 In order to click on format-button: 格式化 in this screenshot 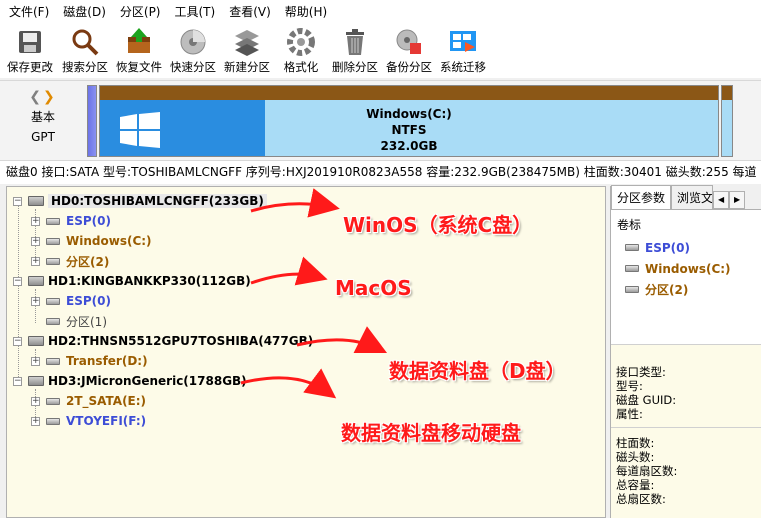, I will do `click(301, 51)`.